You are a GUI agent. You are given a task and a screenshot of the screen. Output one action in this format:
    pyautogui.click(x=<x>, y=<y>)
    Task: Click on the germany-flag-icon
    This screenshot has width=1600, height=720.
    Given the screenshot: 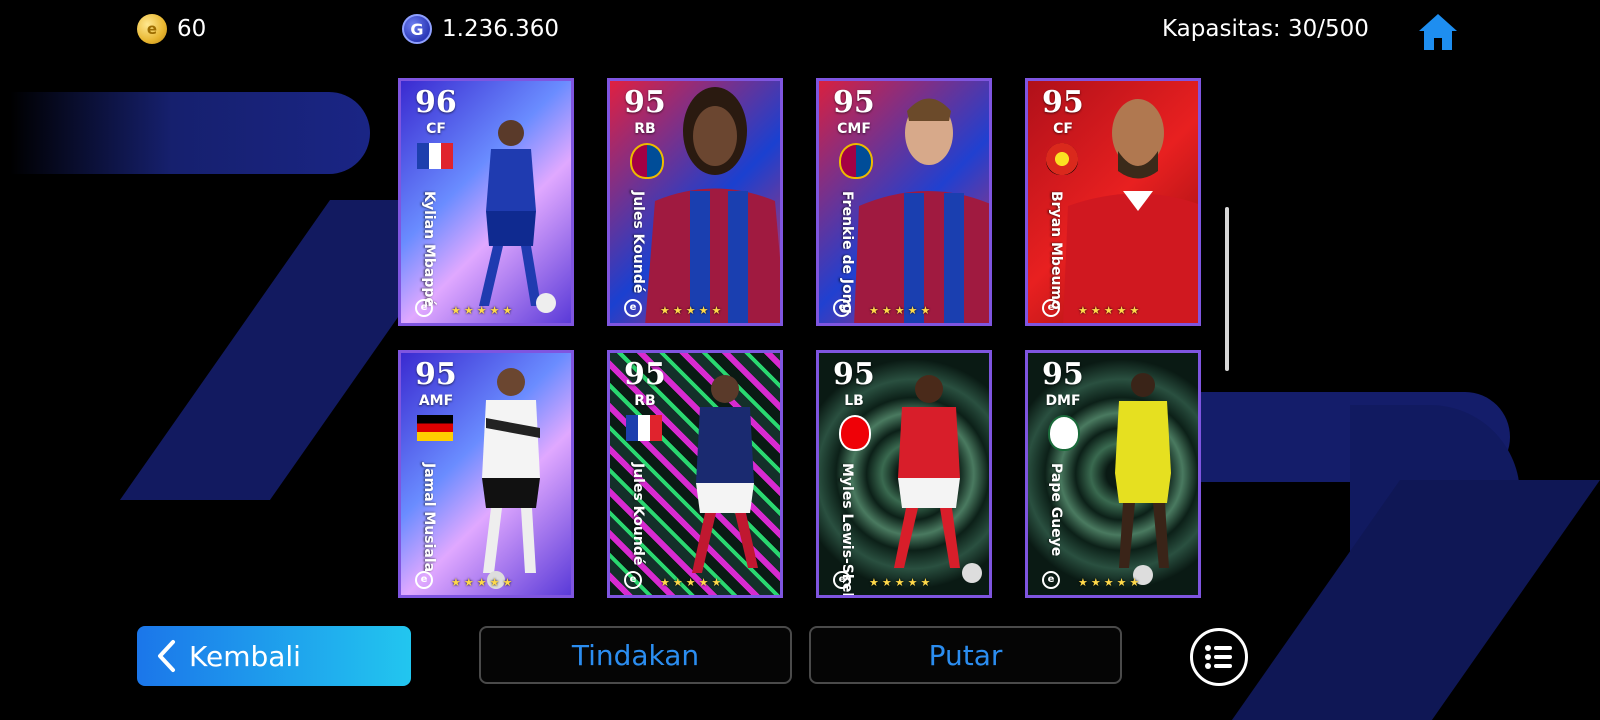 What is the action you would take?
    pyautogui.click(x=435, y=428)
    